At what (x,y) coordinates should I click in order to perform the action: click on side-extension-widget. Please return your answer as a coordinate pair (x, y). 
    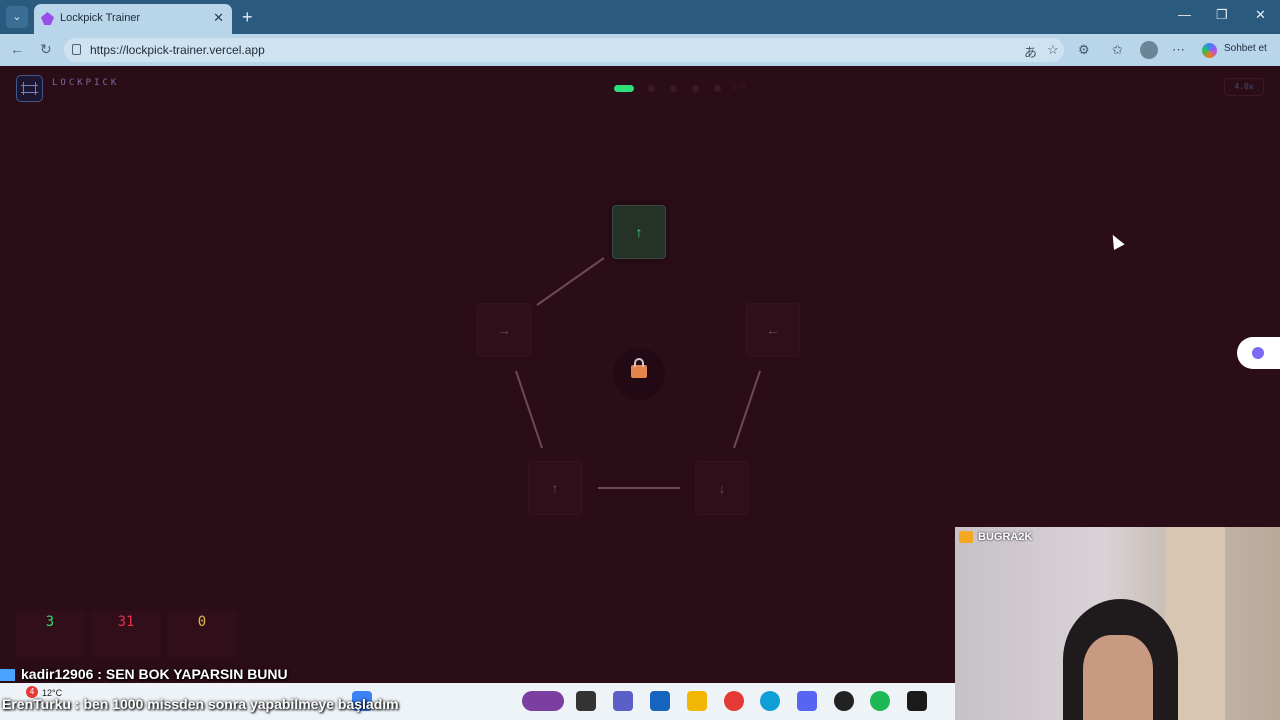
    Looking at the image, I should click on (1258, 353).